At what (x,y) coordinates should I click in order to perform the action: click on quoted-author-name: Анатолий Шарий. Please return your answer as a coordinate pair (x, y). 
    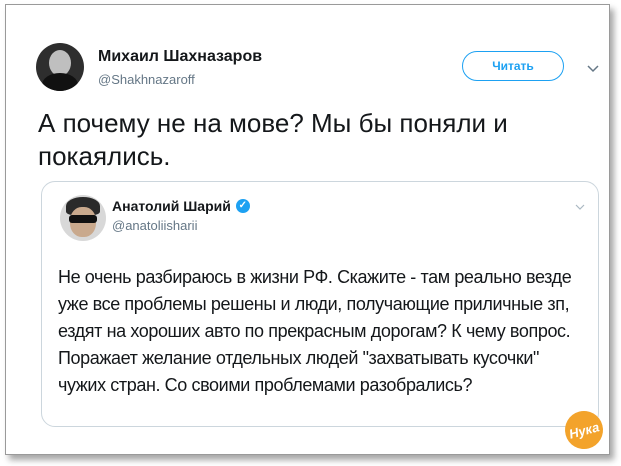
    Looking at the image, I should click on (171, 206).